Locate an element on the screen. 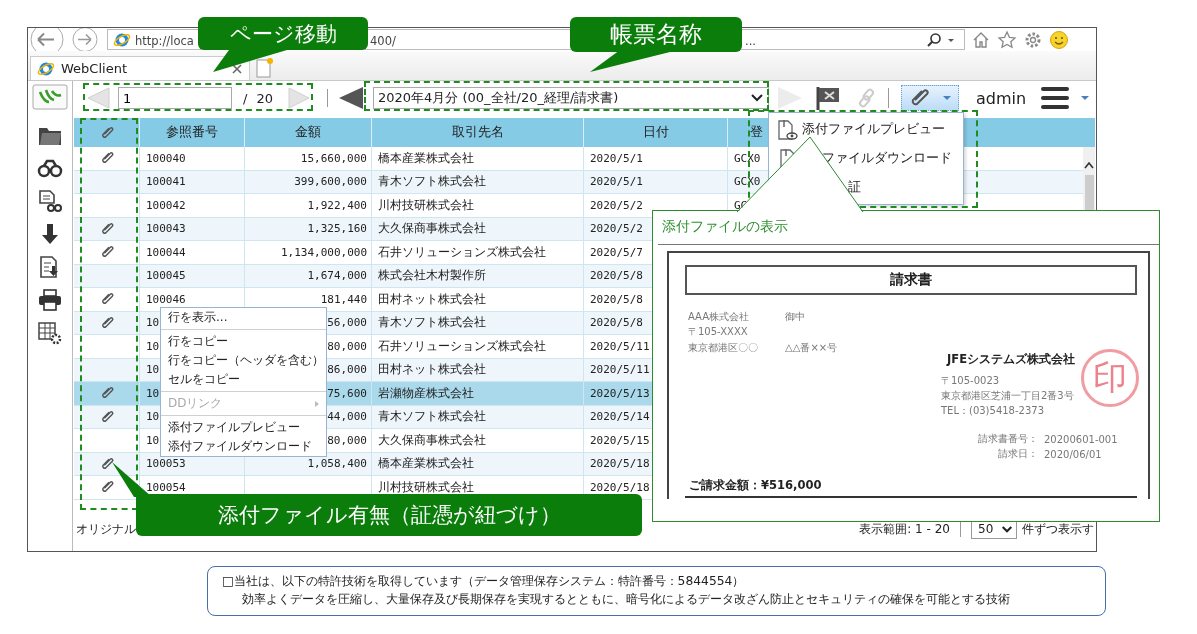 The image size is (1197, 634). table-cell: 川村技研株式会社 is located at coordinates (478, 206).